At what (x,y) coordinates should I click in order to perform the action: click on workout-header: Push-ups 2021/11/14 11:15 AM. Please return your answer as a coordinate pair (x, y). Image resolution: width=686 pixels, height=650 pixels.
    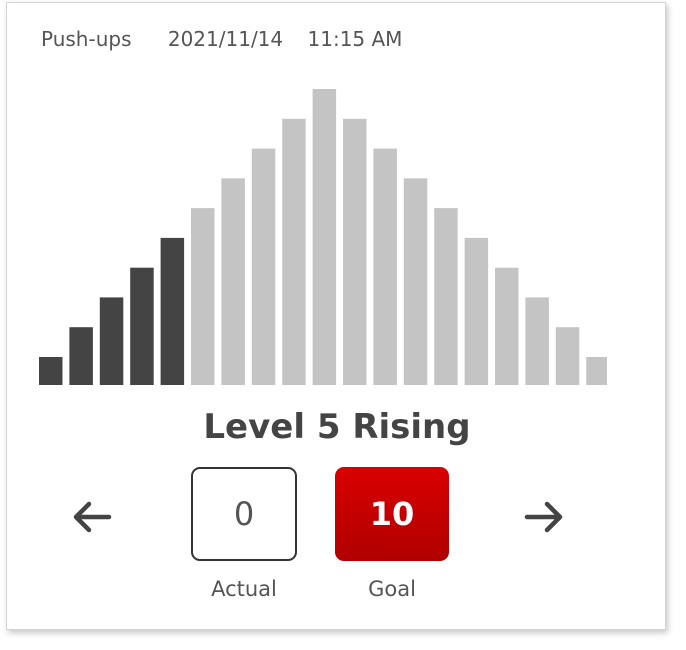
    Looking at the image, I should click on (221, 39).